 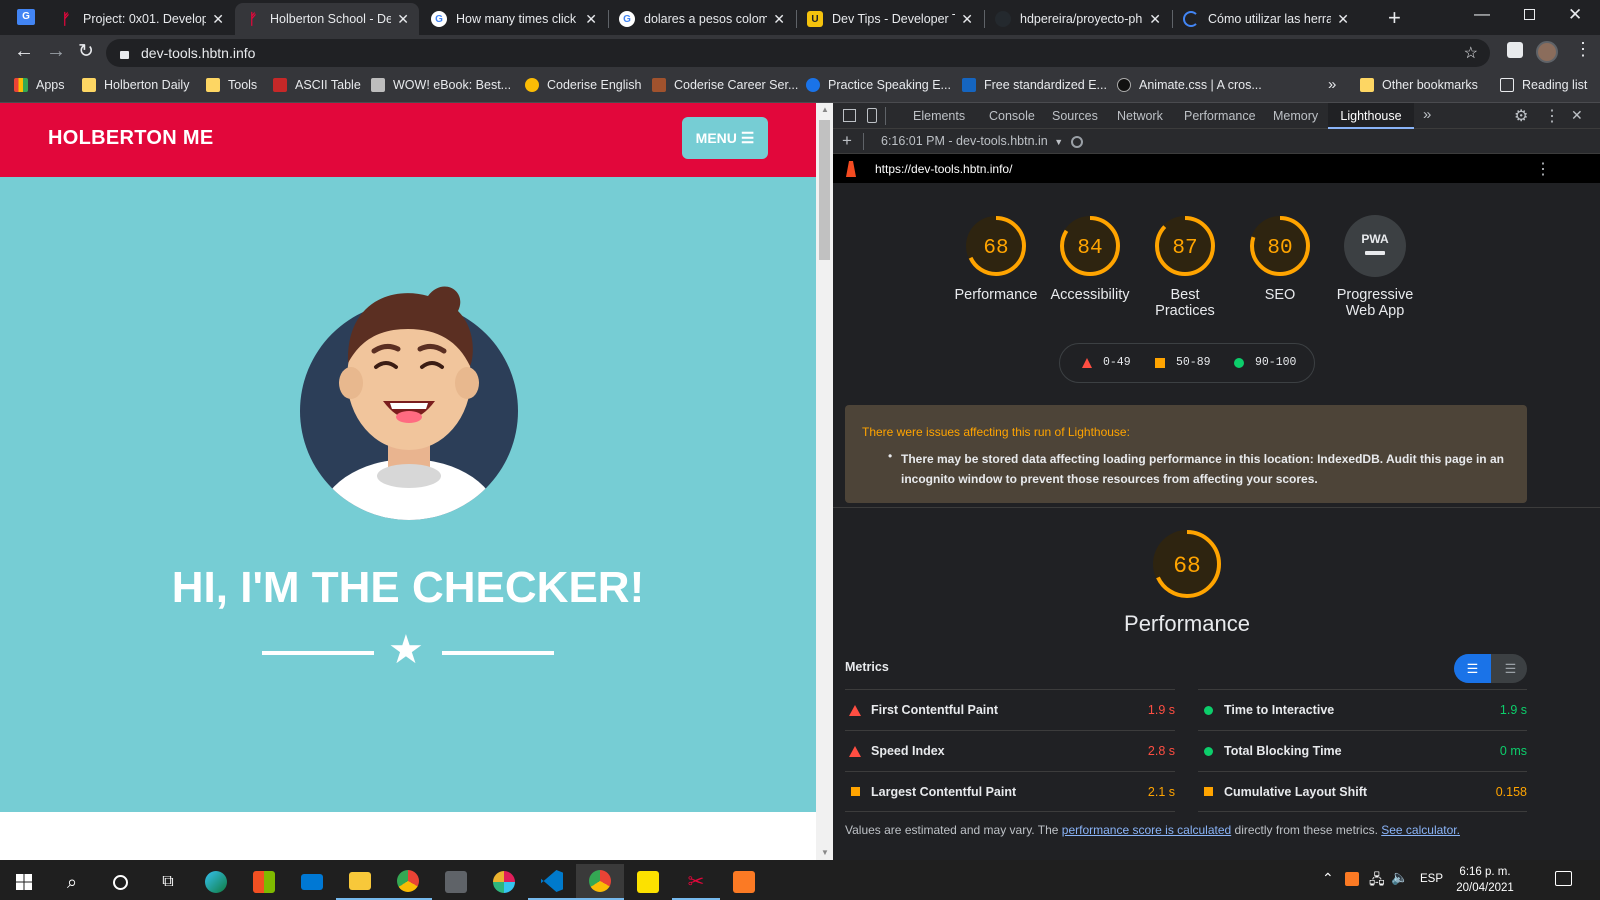 What do you see at coordinates (1090, 258) in the screenshot?
I see `score-gauge-accessibility: 84 Accessibility` at bounding box center [1090, 258].